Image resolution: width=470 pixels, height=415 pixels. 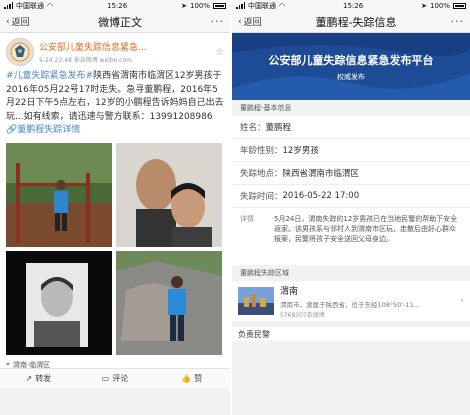 I want to click on field-name: 姓名： 董鹏程, so click(x=351, y=127).